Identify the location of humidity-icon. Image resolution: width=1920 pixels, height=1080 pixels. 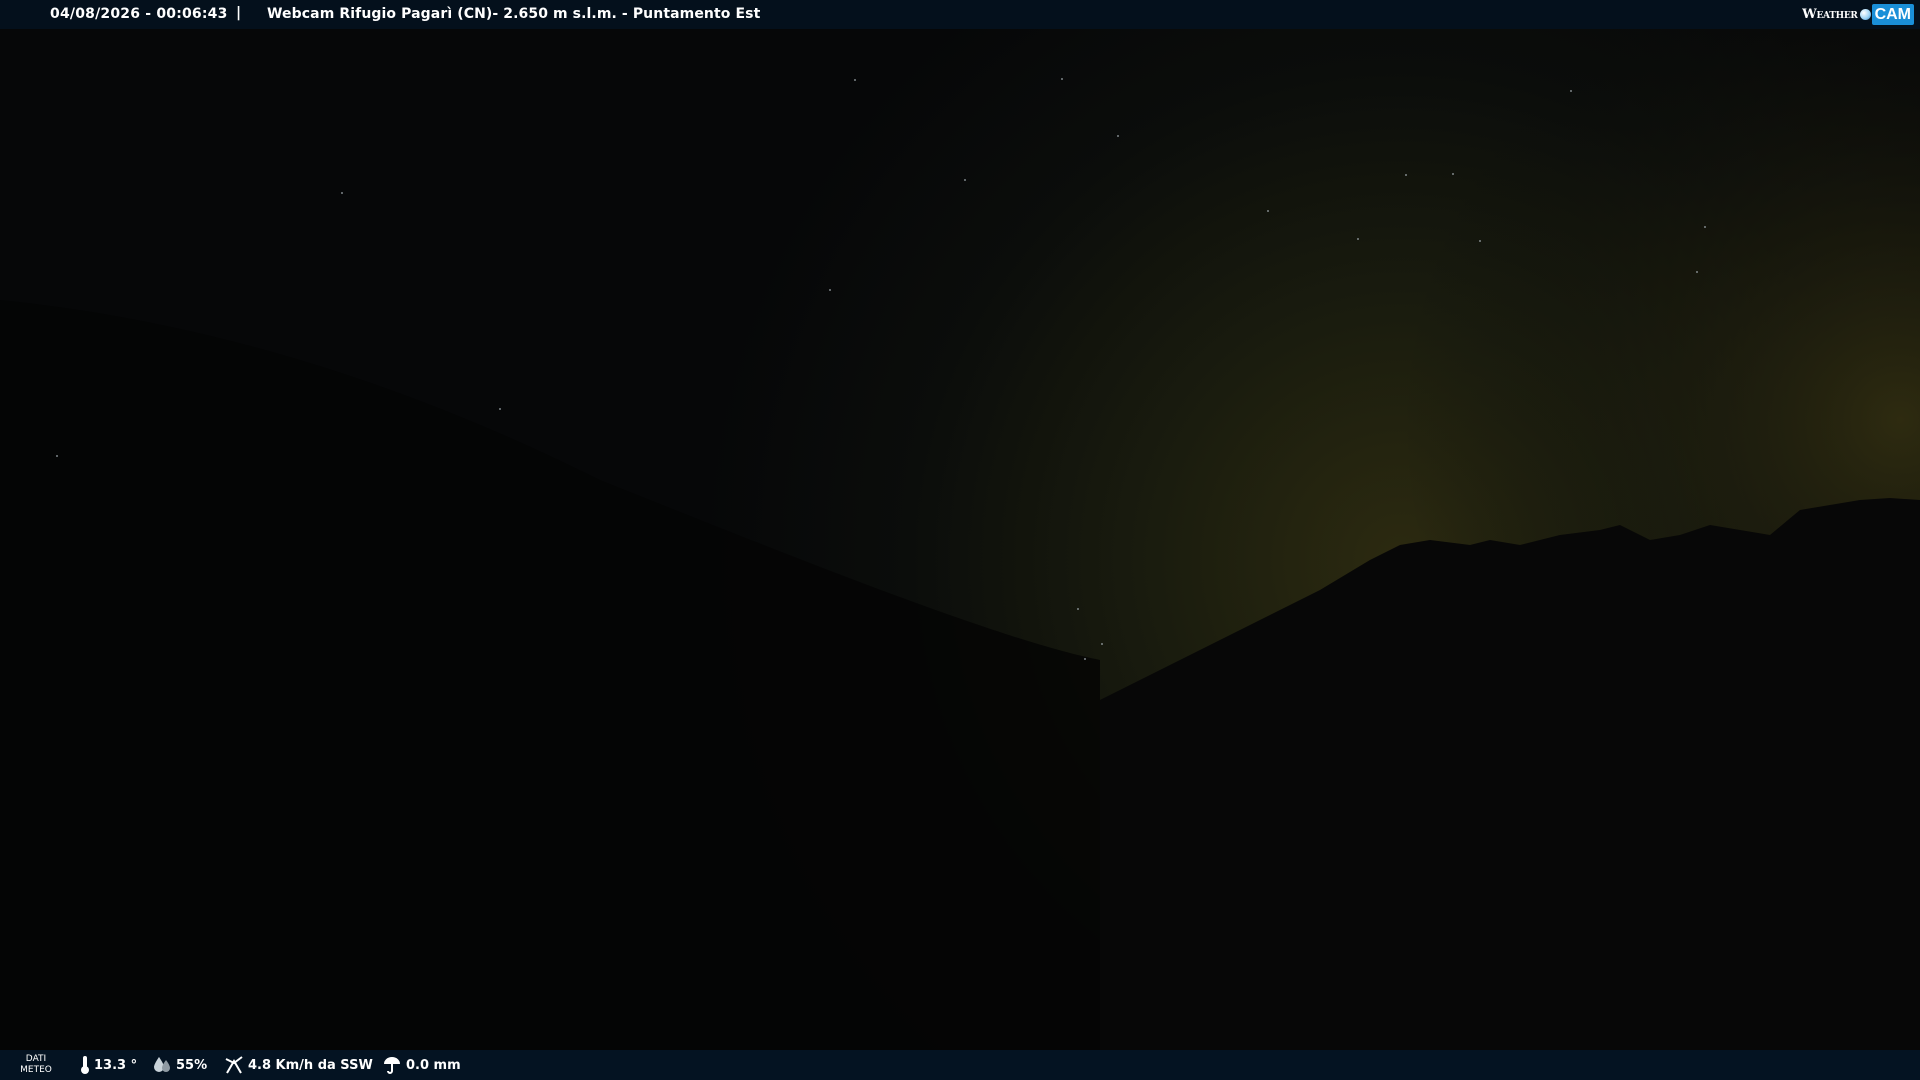
(162, 1064).